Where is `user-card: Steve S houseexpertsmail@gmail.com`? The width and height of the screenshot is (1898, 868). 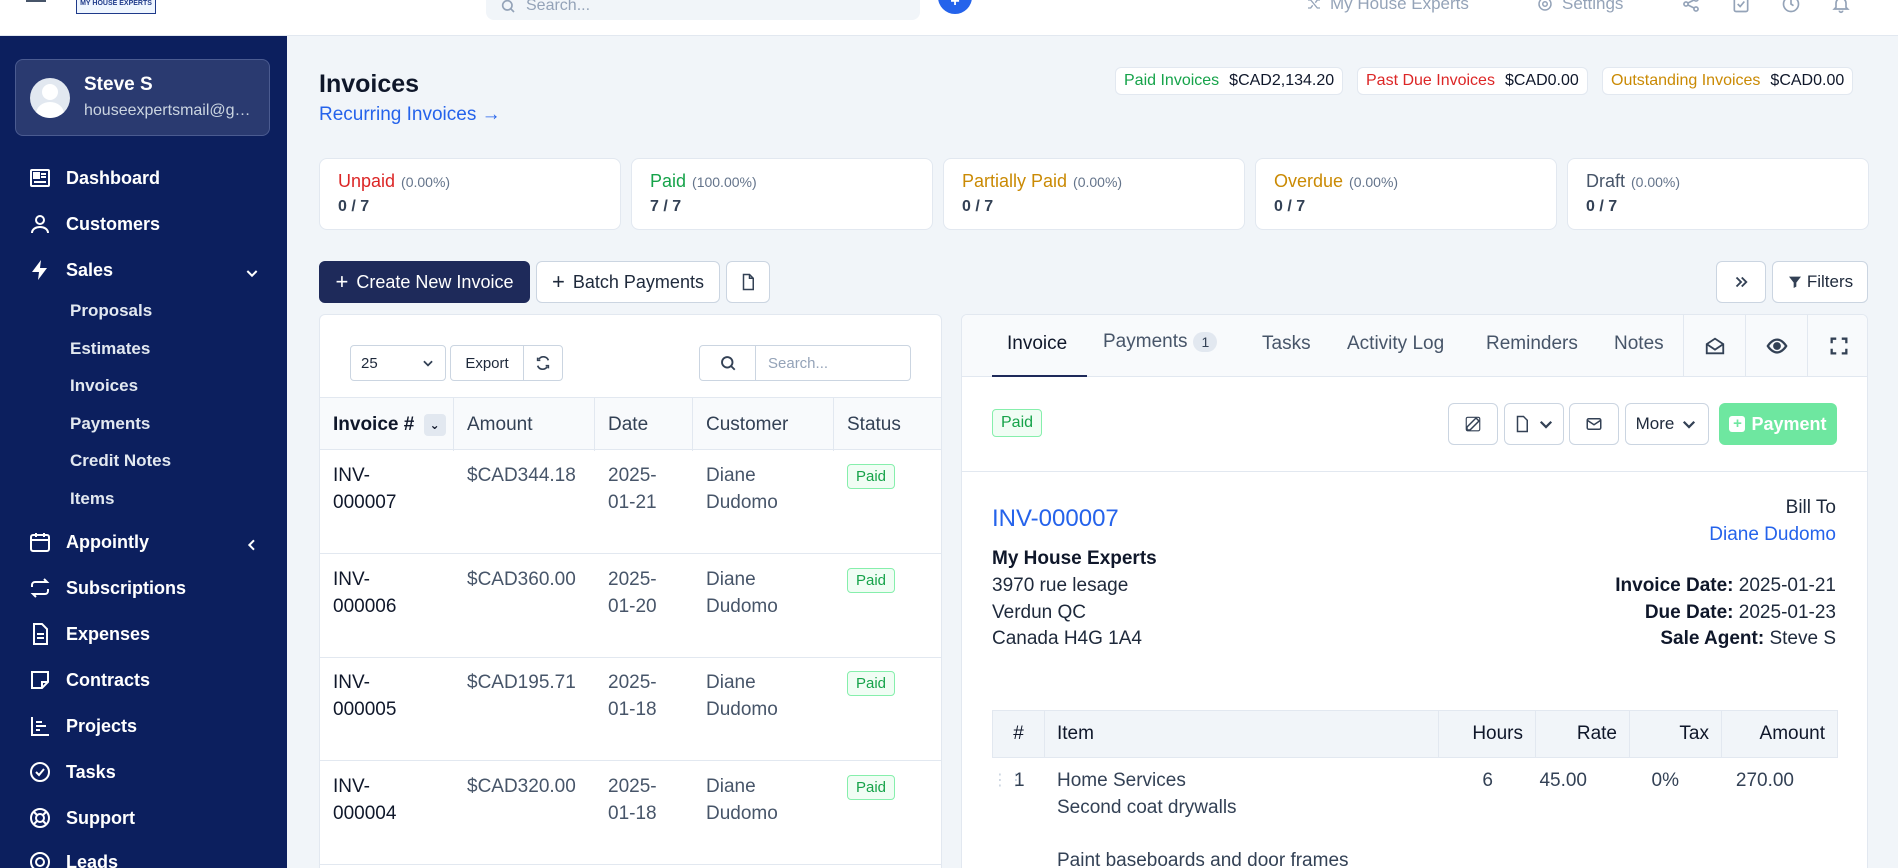
user-card: Steve S houseexpertsmail@gmail.com is located at coordinates (142, 97).